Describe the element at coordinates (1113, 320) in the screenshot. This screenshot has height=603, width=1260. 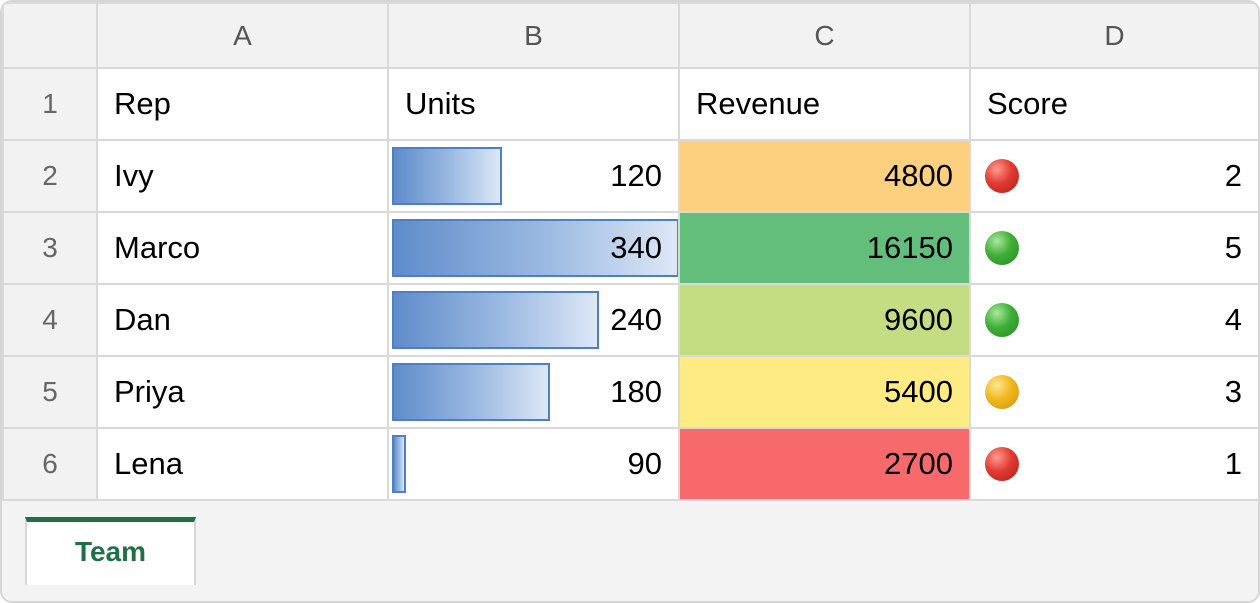
I see `cell-score: 4` at that location.